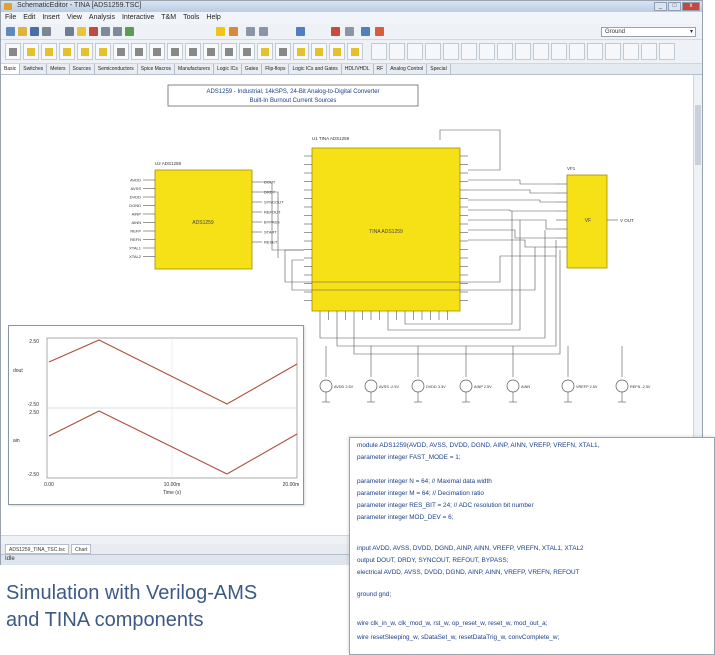 The height and width of the screenshot is (655, 715). I want to click on right-out-label: V OUT, so click(627, 220).